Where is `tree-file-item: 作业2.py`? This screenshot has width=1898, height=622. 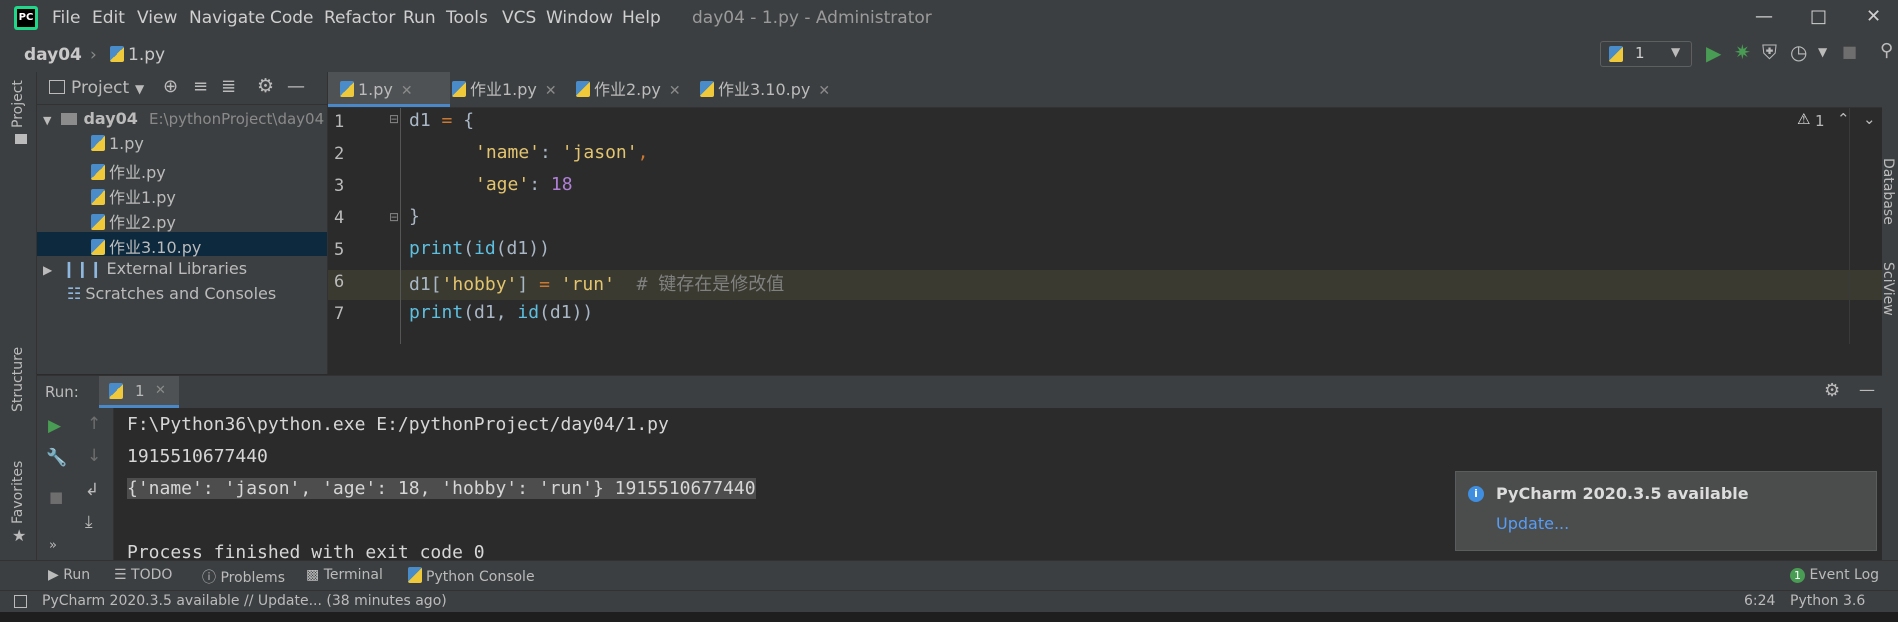 tree-file-item: 作业2.py is located at coordinates (133, 221).